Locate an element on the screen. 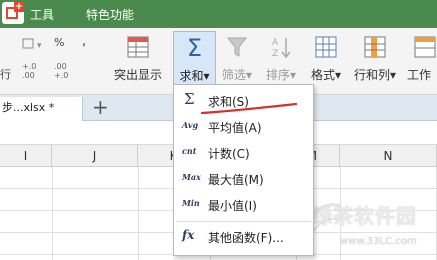  autosum-label: 求和▾ is located at coordinates (194, 76).